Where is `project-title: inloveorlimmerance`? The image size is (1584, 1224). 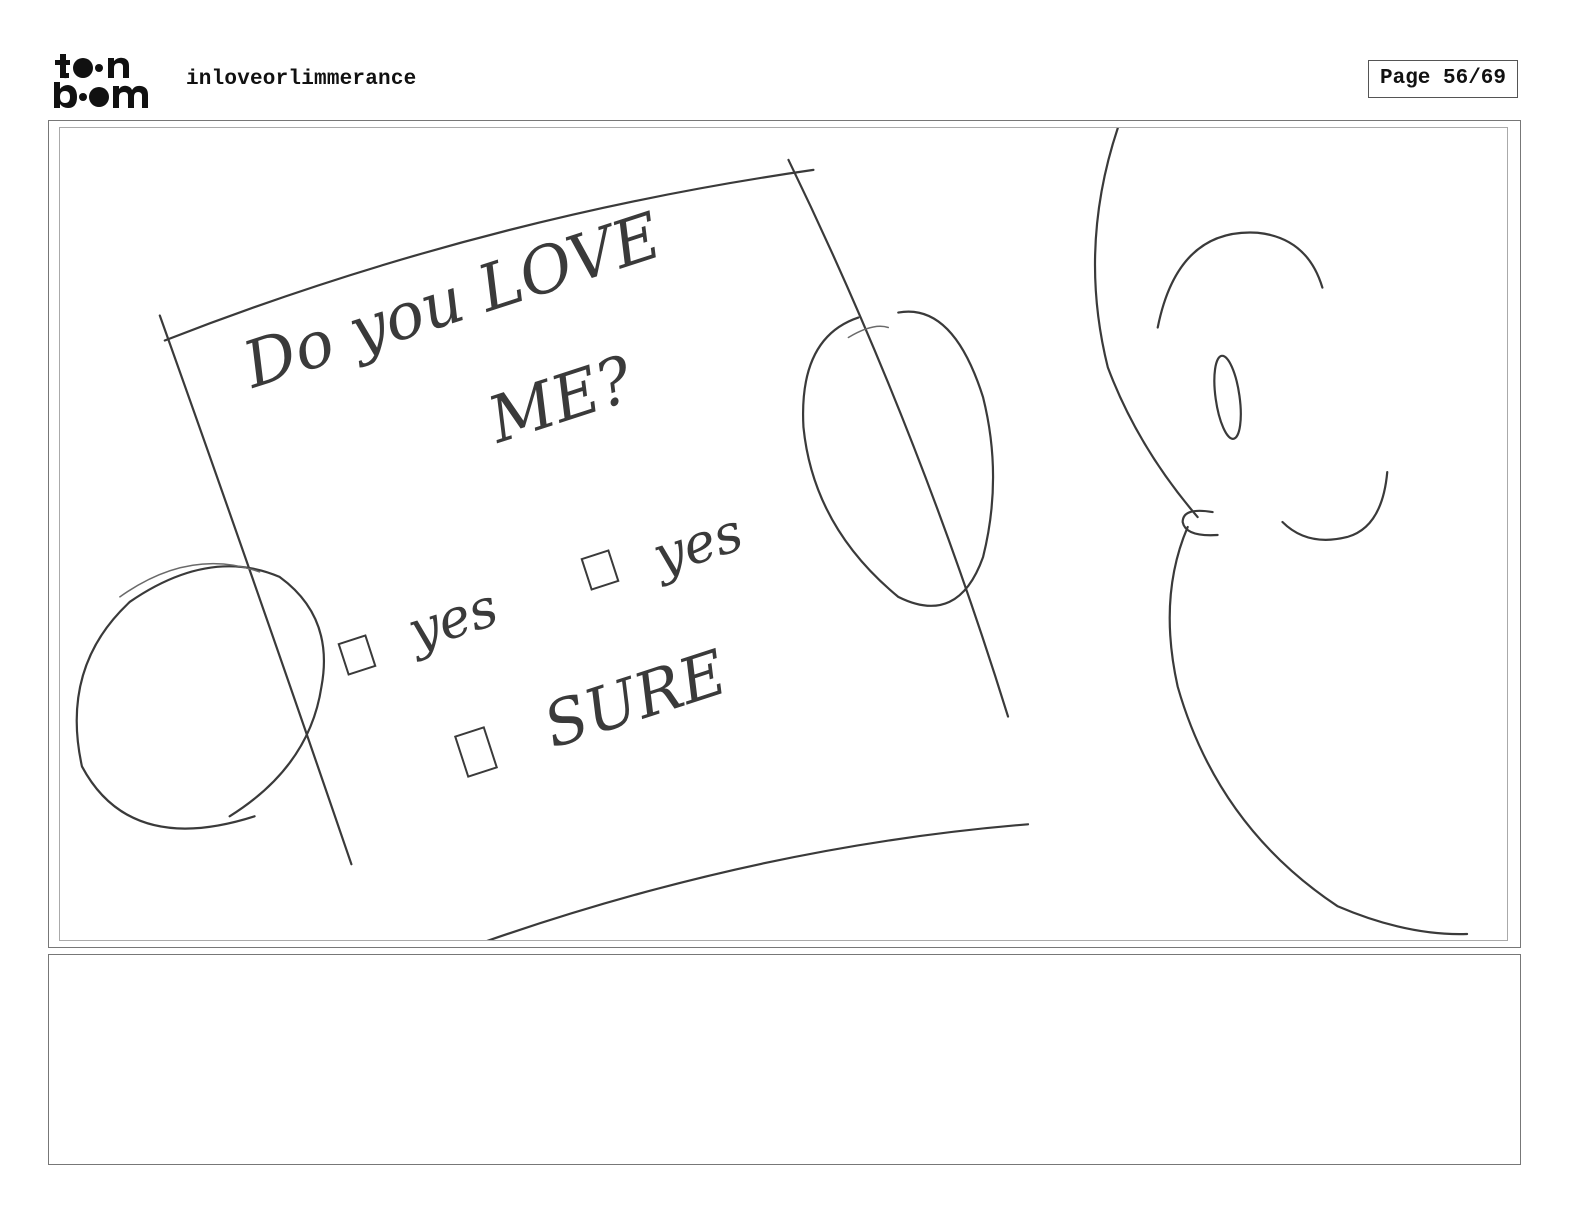
project-title: inloveorlimmerance is located at coordinates (301, 79).